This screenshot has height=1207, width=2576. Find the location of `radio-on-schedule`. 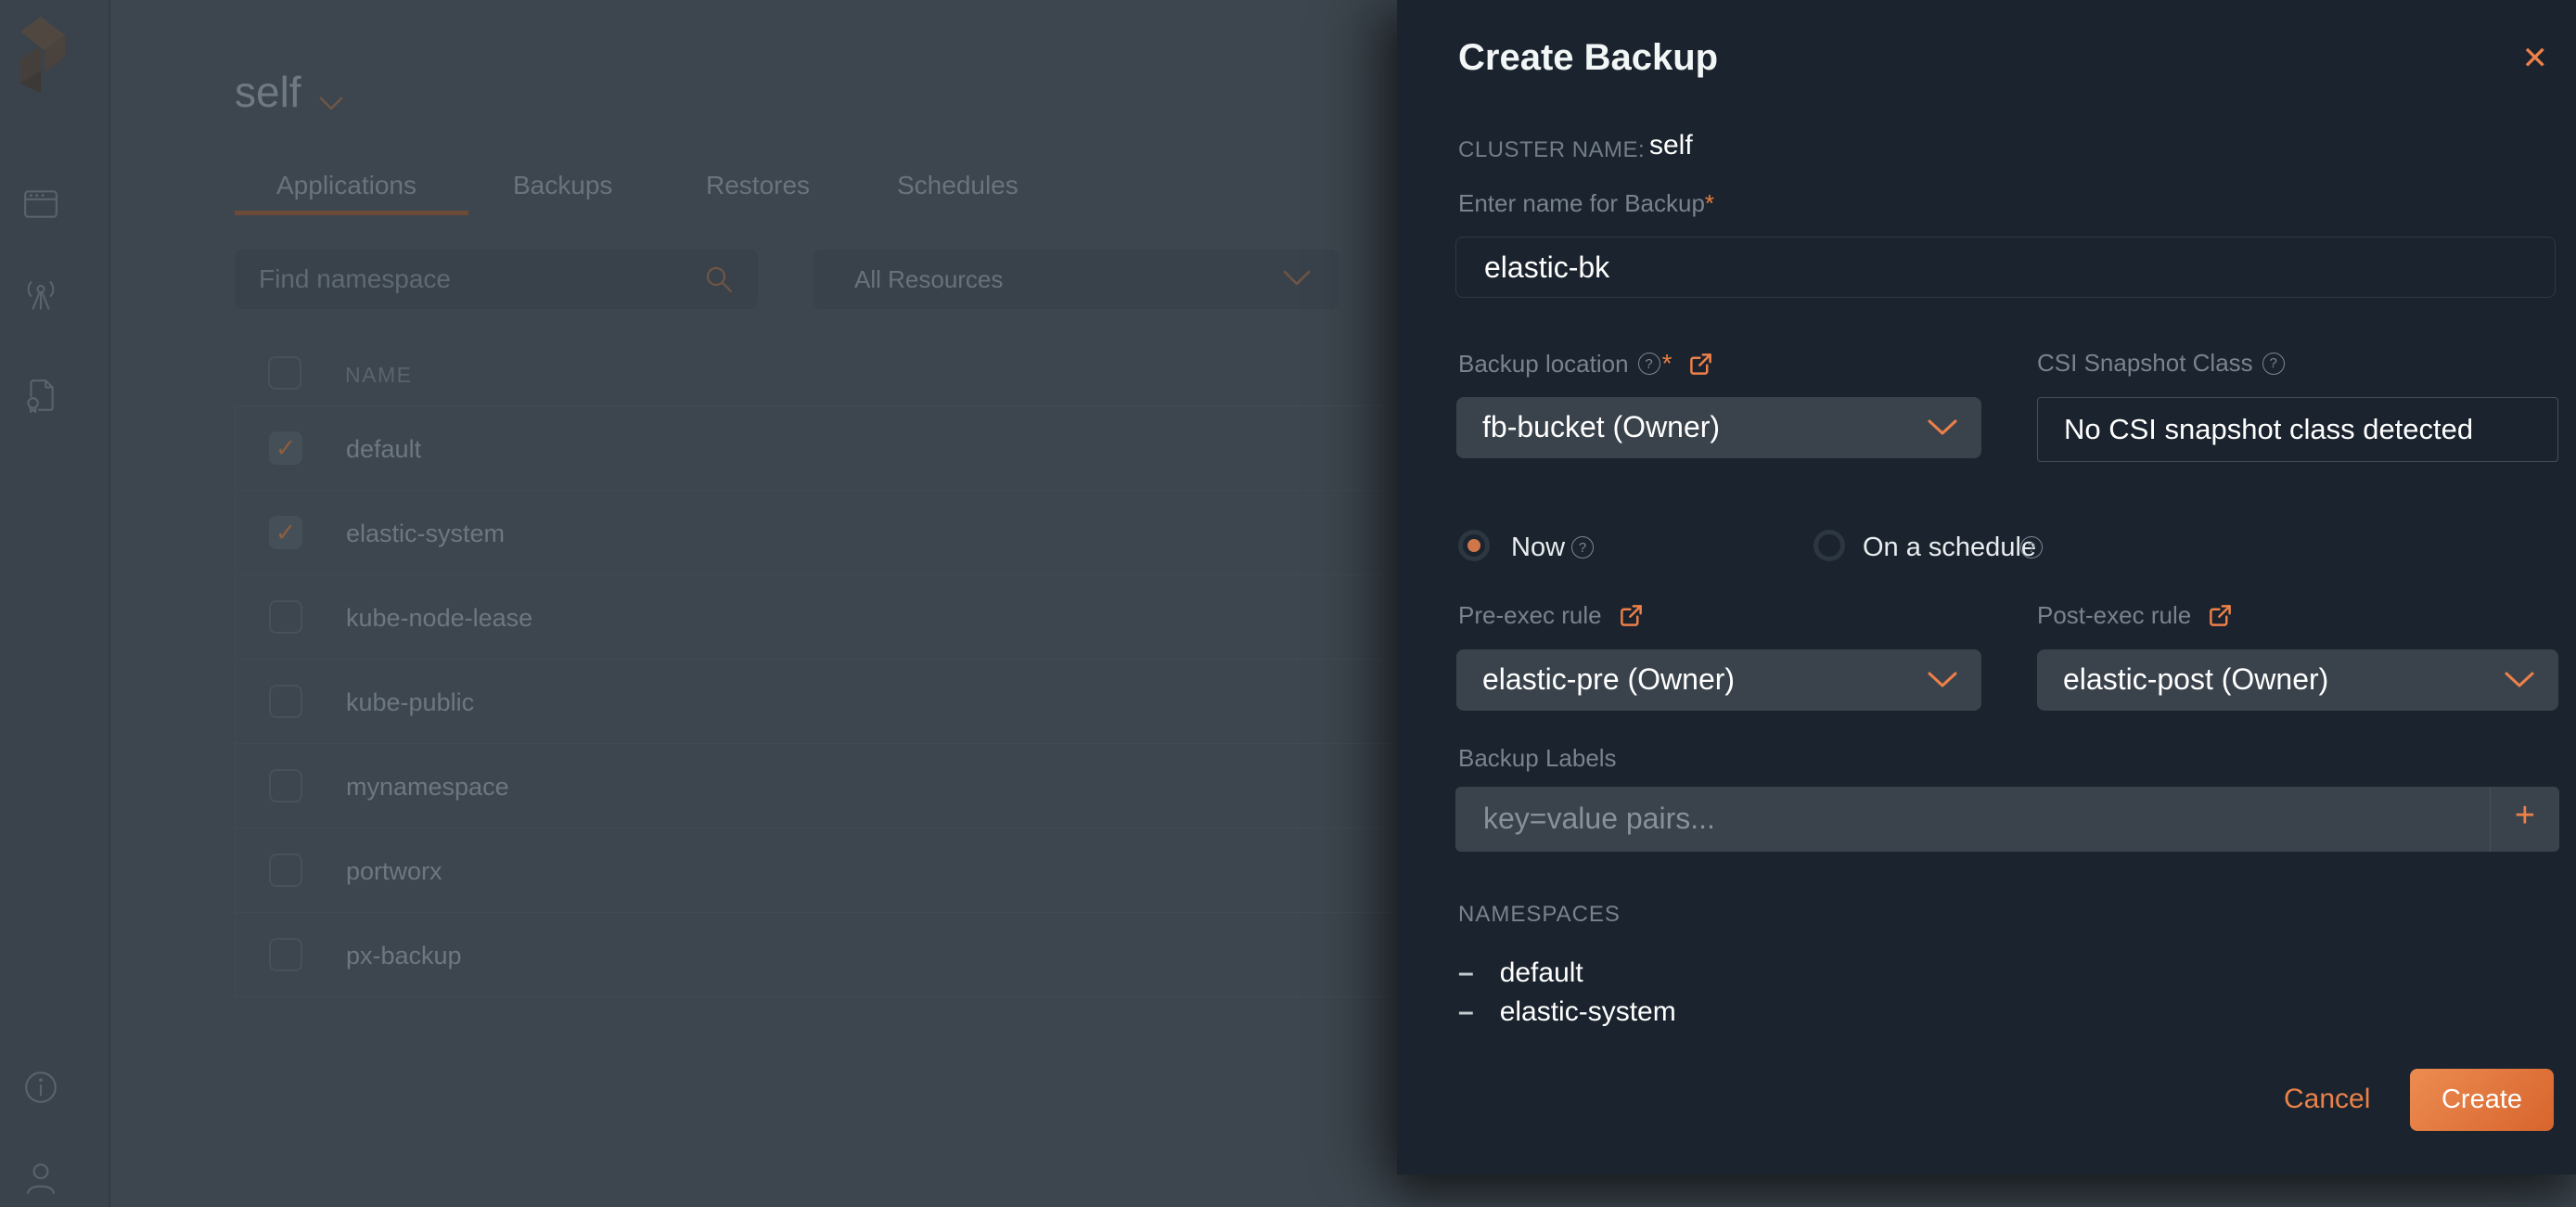

radio-on-schedule is located at coordinates (1829, 545).